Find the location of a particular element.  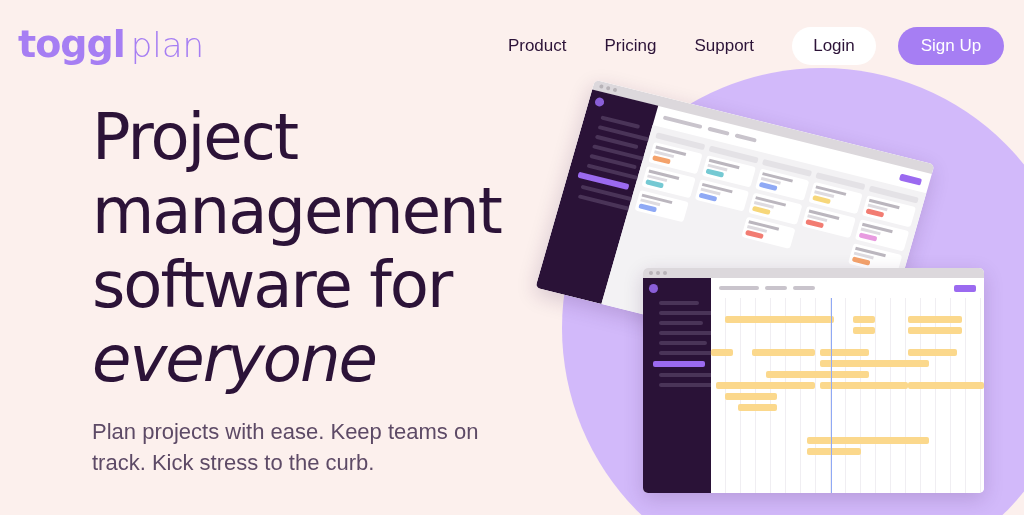

hero-subtitle: Plan projects with ease. Keep teams on track. Kick stress to the curb. is located at coordinates (286, 447).